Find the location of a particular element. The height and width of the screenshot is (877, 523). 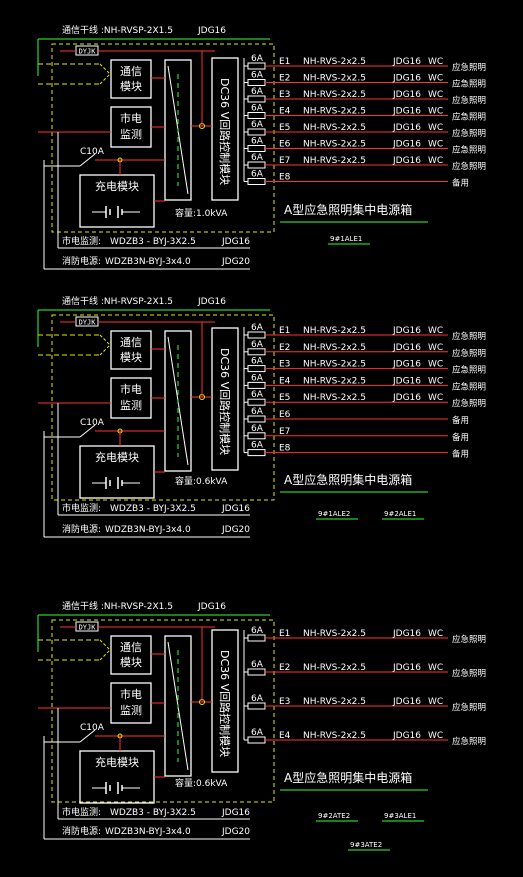

comm-trunk-conduit: JDG16 is located at coordinates (211, 31).